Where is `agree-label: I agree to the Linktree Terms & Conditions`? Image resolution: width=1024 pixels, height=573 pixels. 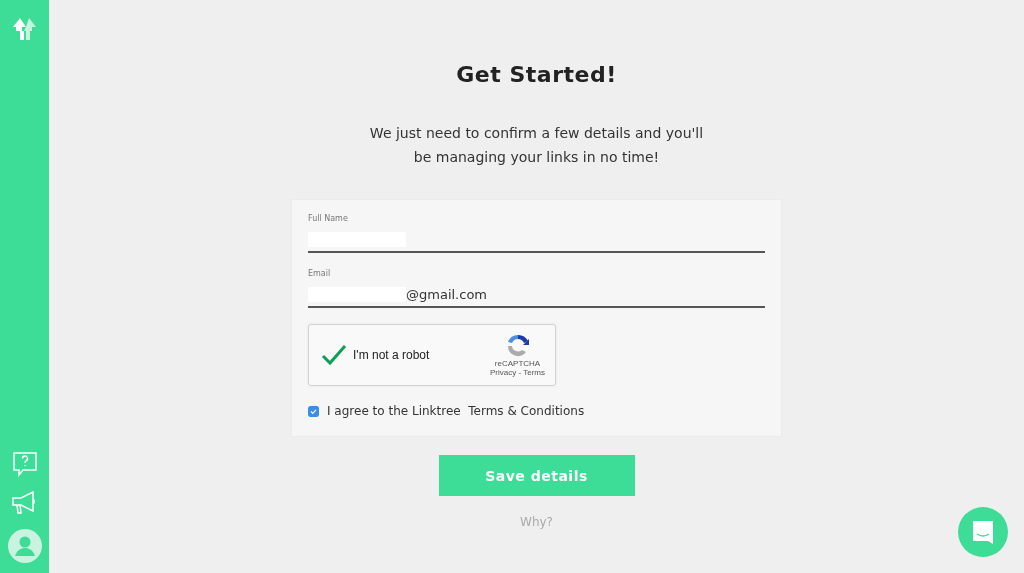 agree-label: I agree to the Linktree Terms & Conditions is located at coordinates (456, 411).